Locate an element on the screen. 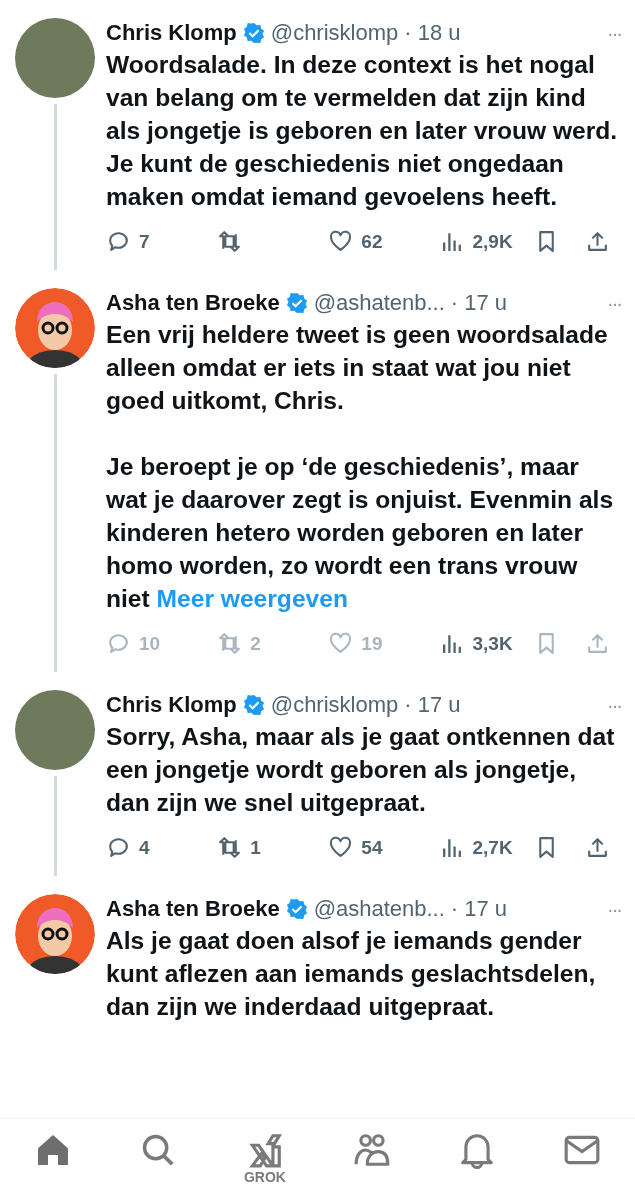 The height and width of the screenshot is (1200, 635). grok-tab: GROK is located at coordinates (264, 1158).